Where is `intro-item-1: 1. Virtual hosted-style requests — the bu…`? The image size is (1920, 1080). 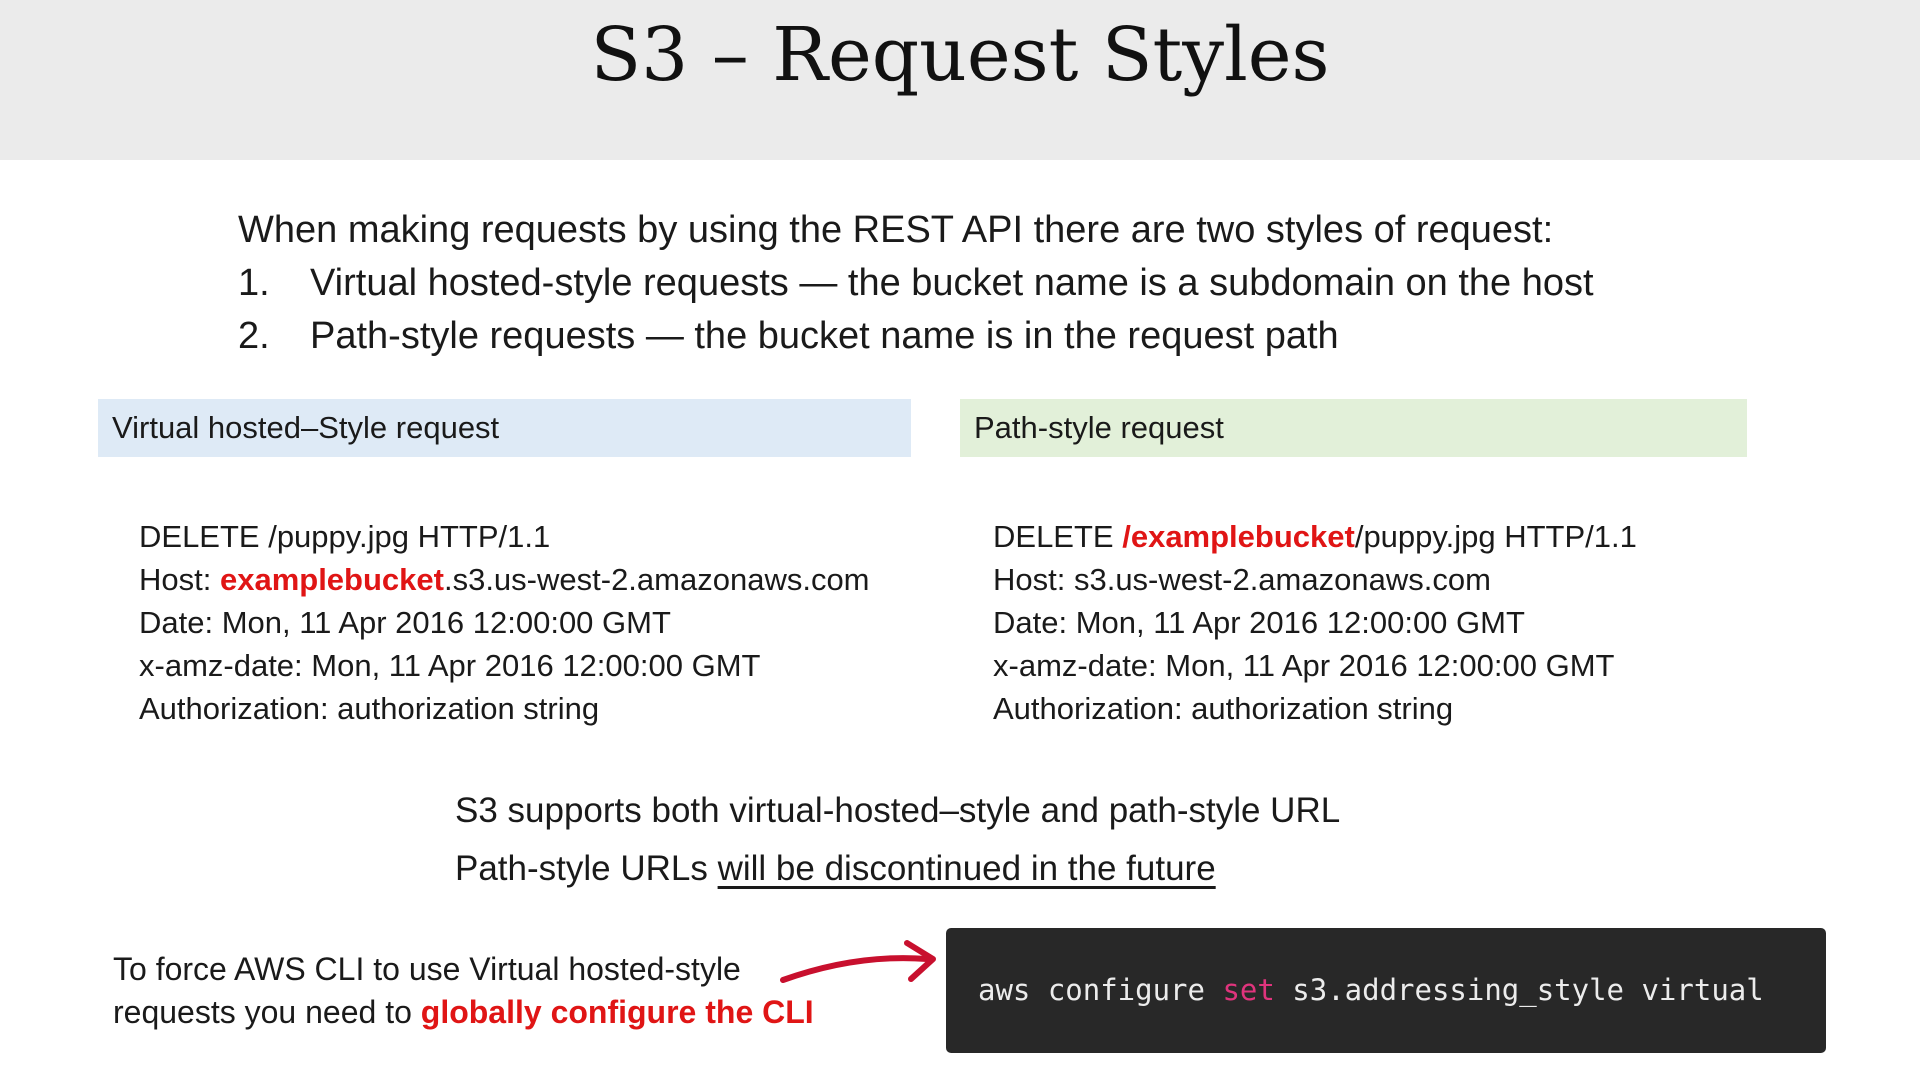 intro-item-1: 1. Virtual hosted-style requests — the bu… is located at coordinates (916, 283).